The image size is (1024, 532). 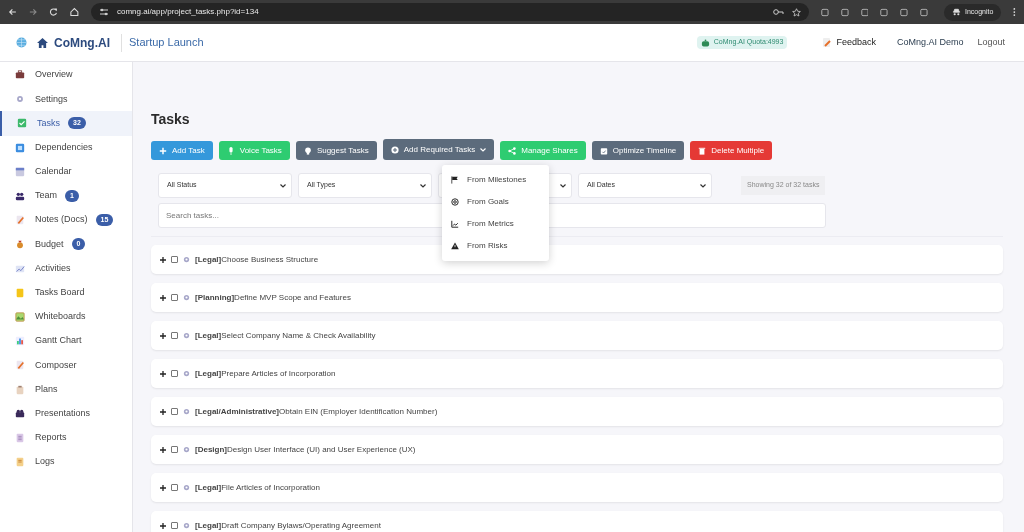 I want to click on task-title: [Planning]Define MVP Scope and Features, so click(x=273, y=297).